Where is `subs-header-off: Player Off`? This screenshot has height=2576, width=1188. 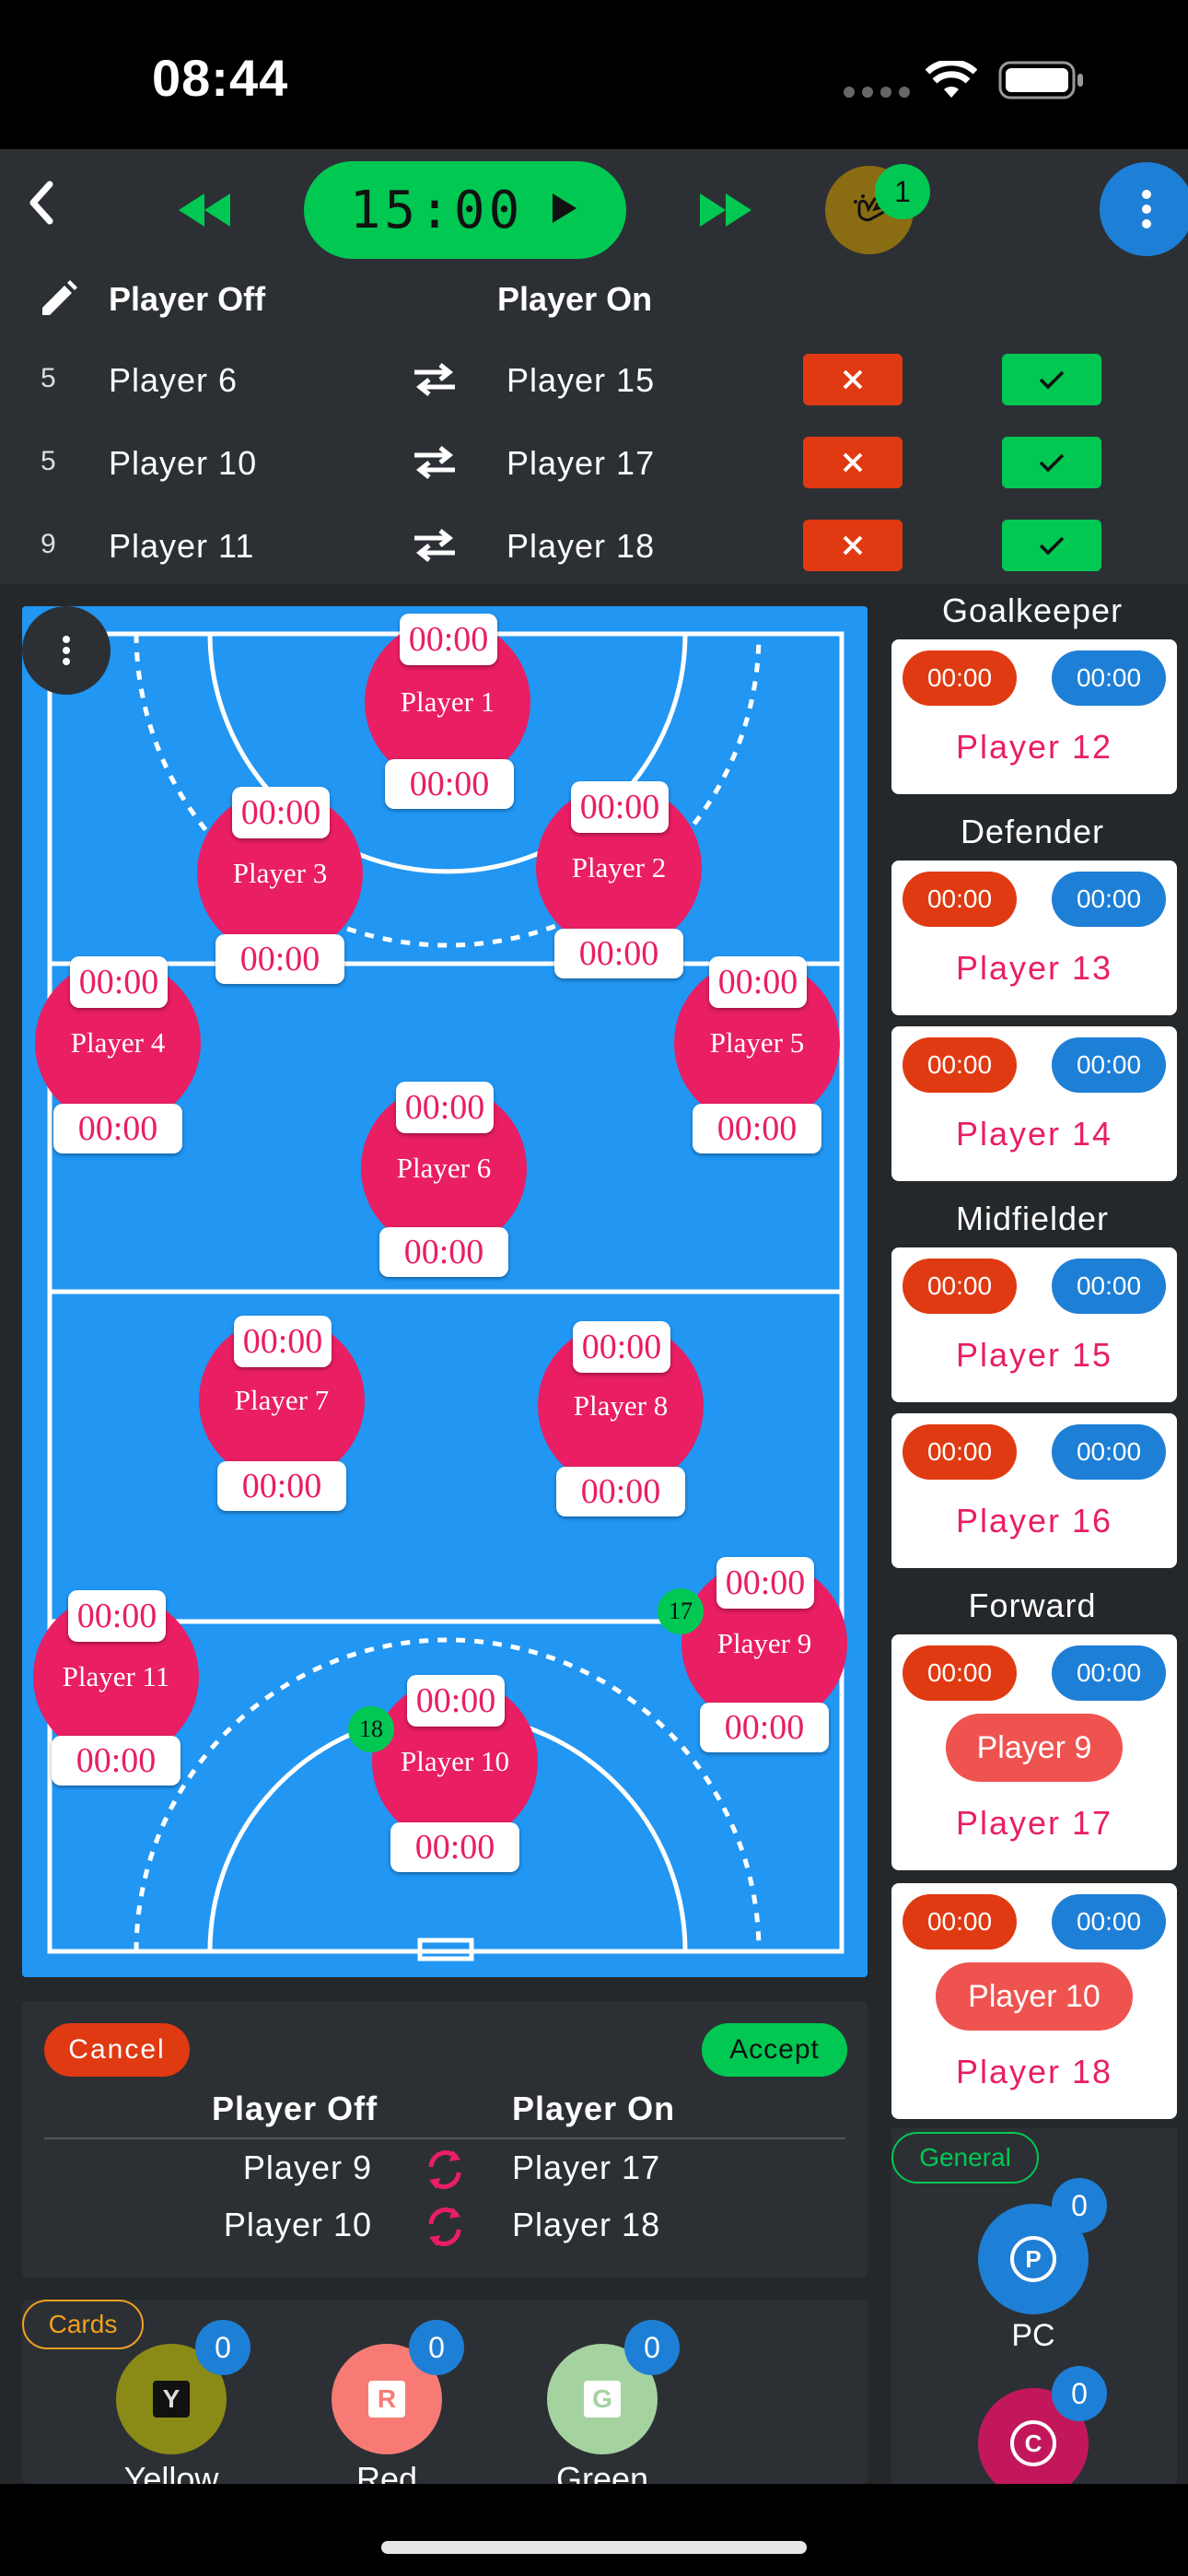 subs-header-off: Player Off is located at coordinates (187, 299).